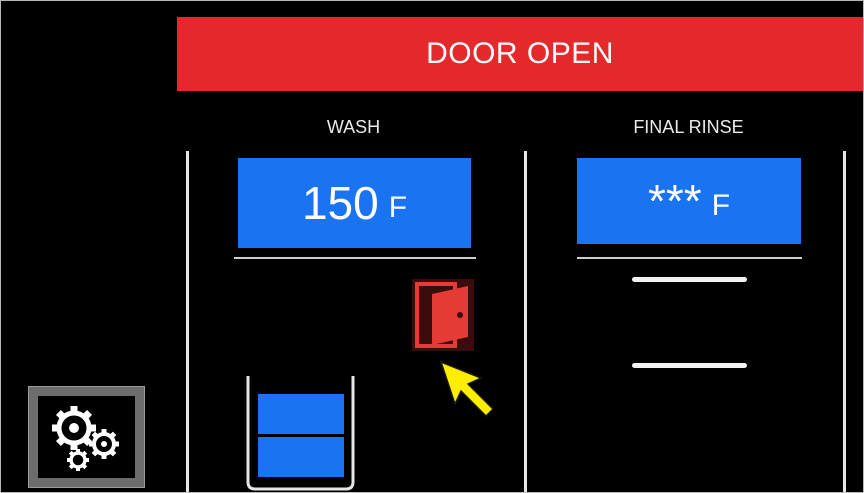  Describe the element at coordinates (721, 205) in the screenshot. I see `final-rinse-temperature-unit: F` at that location.